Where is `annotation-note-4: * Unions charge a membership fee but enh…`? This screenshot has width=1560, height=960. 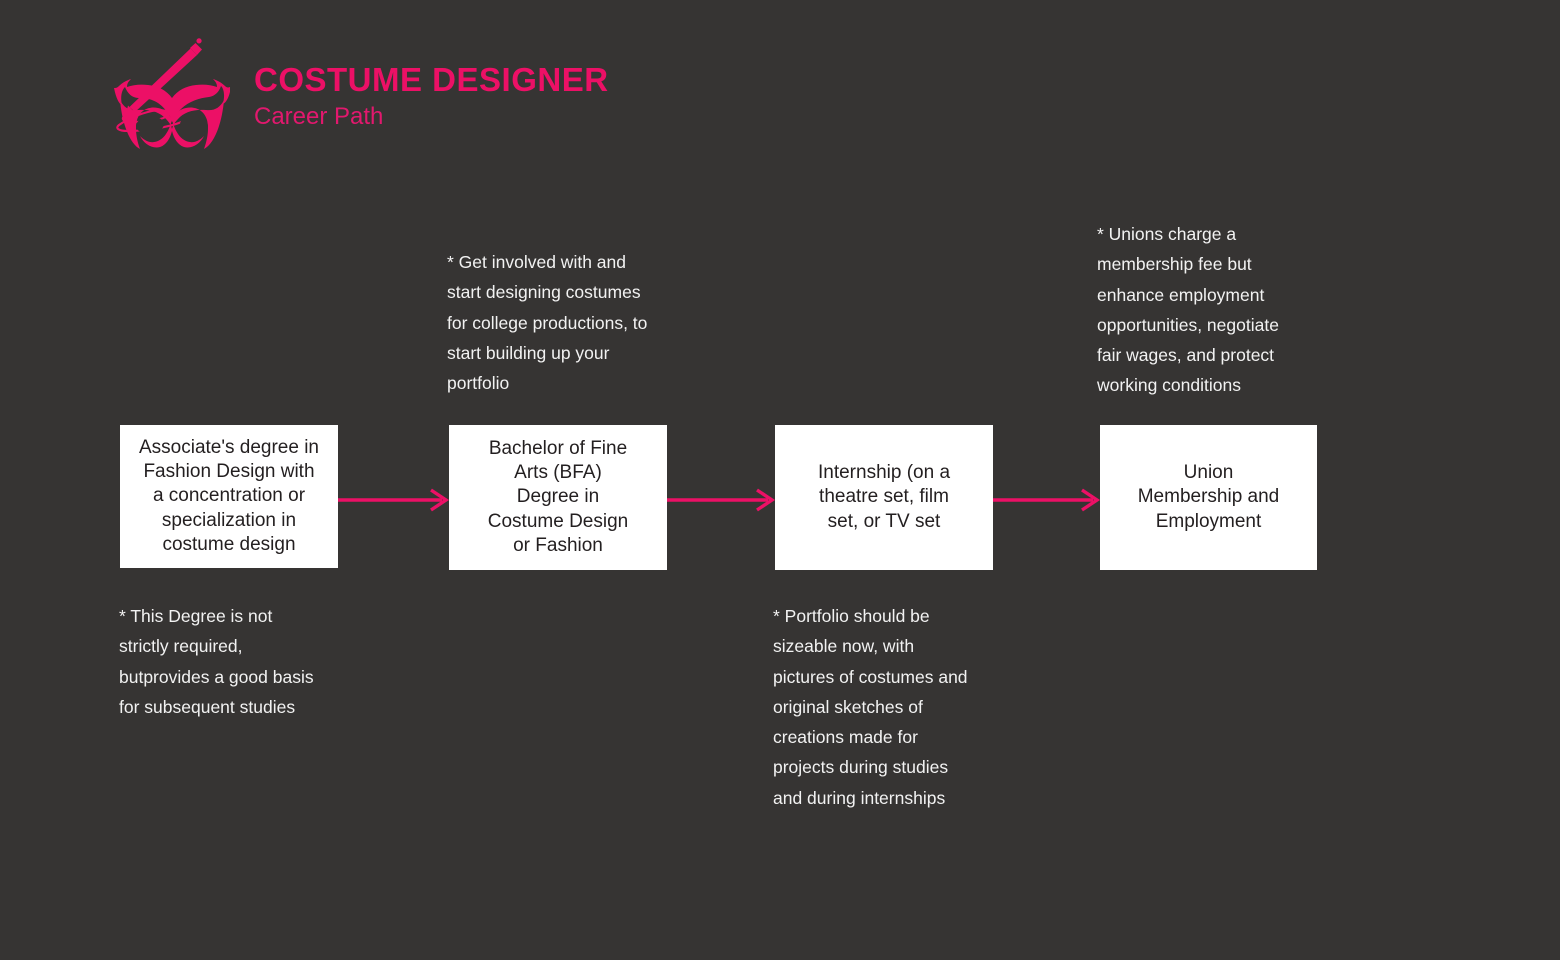
annotation-note-4: * Unions charge a membership fee but enh… is located at coordinates (1188, 310).